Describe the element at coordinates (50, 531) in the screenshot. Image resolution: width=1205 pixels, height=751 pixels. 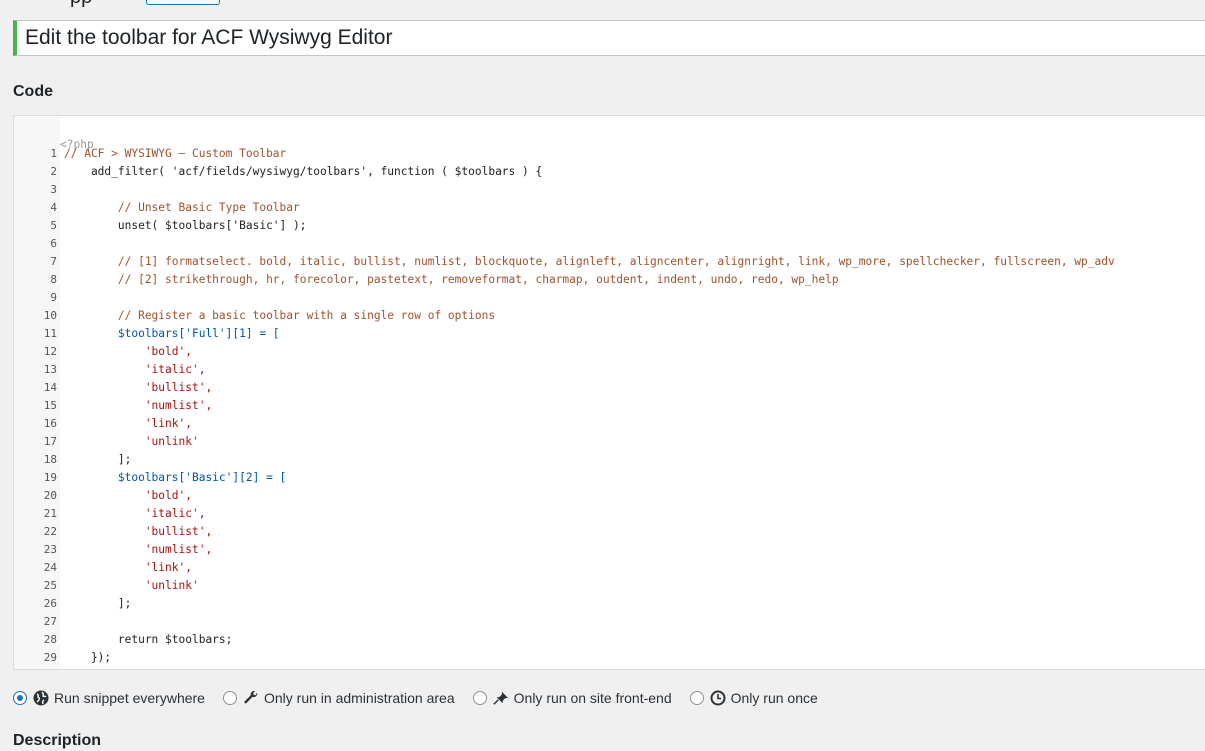
I see `line-number: 22` at that location.